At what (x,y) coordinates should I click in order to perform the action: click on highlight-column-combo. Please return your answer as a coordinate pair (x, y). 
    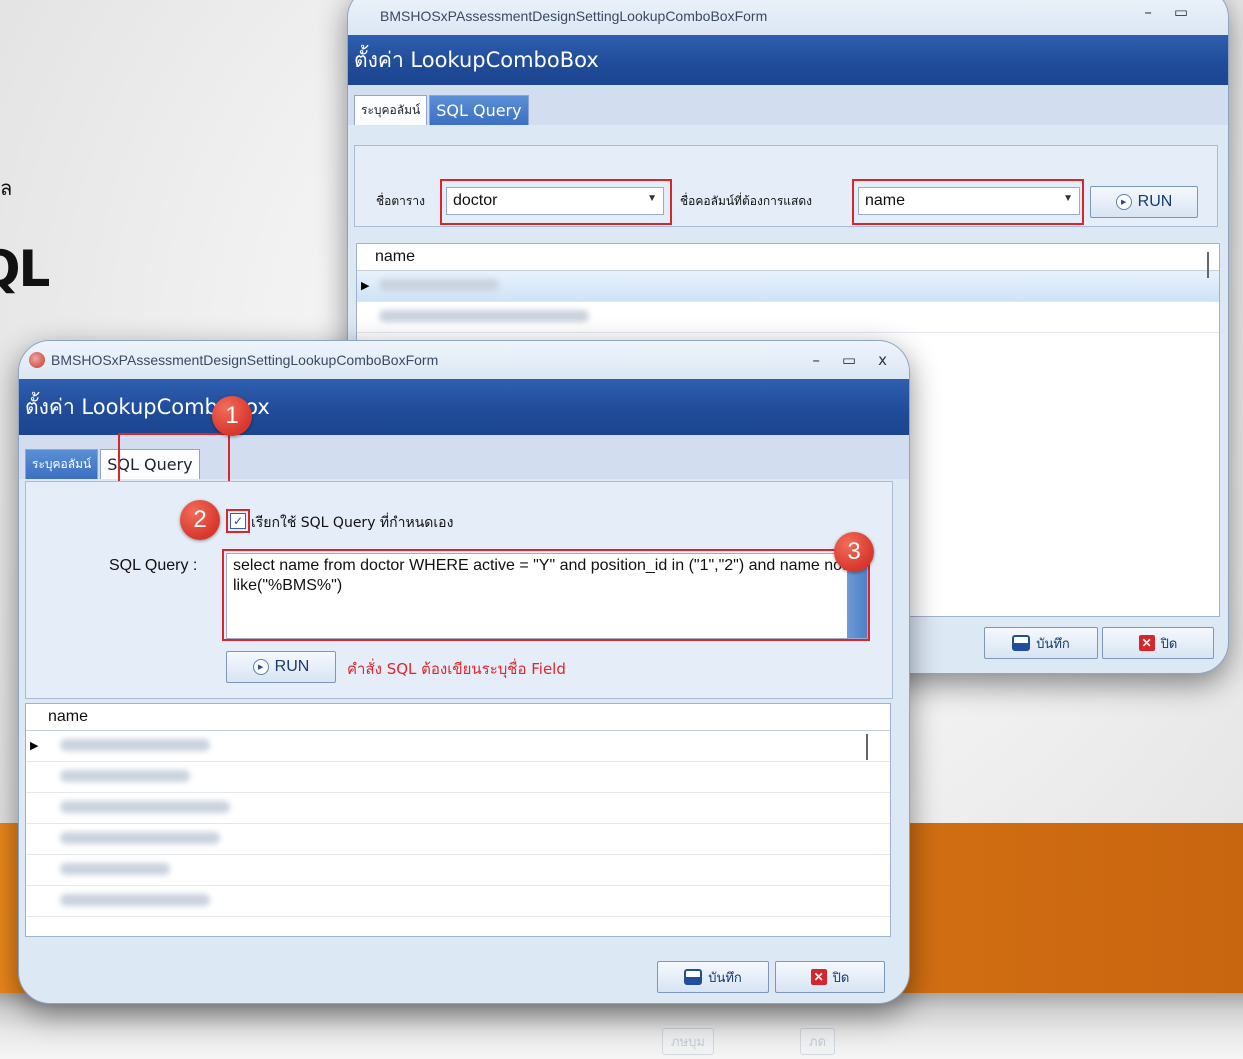
    Looking at the image, I should click on (968, 202).